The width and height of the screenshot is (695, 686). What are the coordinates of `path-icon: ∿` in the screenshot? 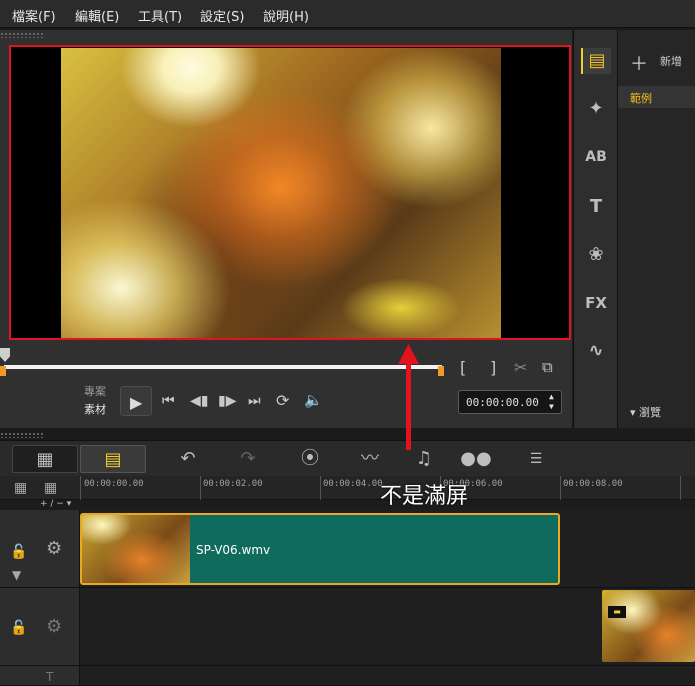 It's located at (596, 351).